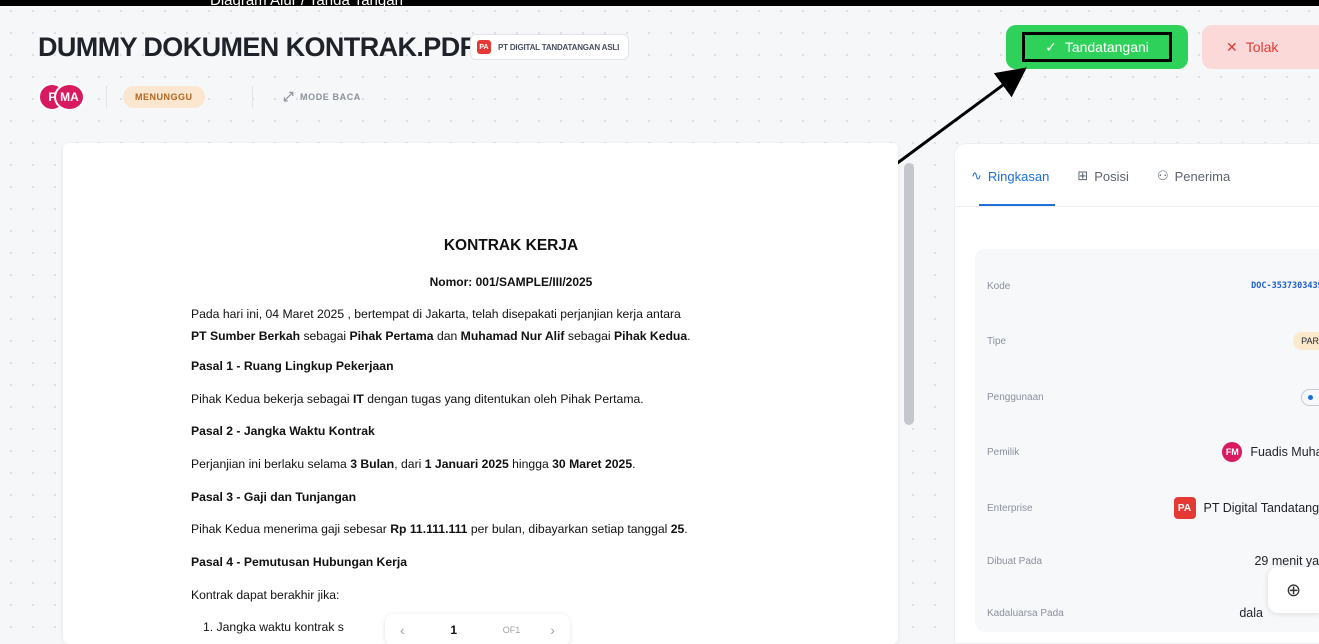 This screenshot has width=1319, height=644. What do you see at coordinates (1293, 590) in the screenshot?
I see `globe-icon: ⊕` at bounding box center [1293, 590].